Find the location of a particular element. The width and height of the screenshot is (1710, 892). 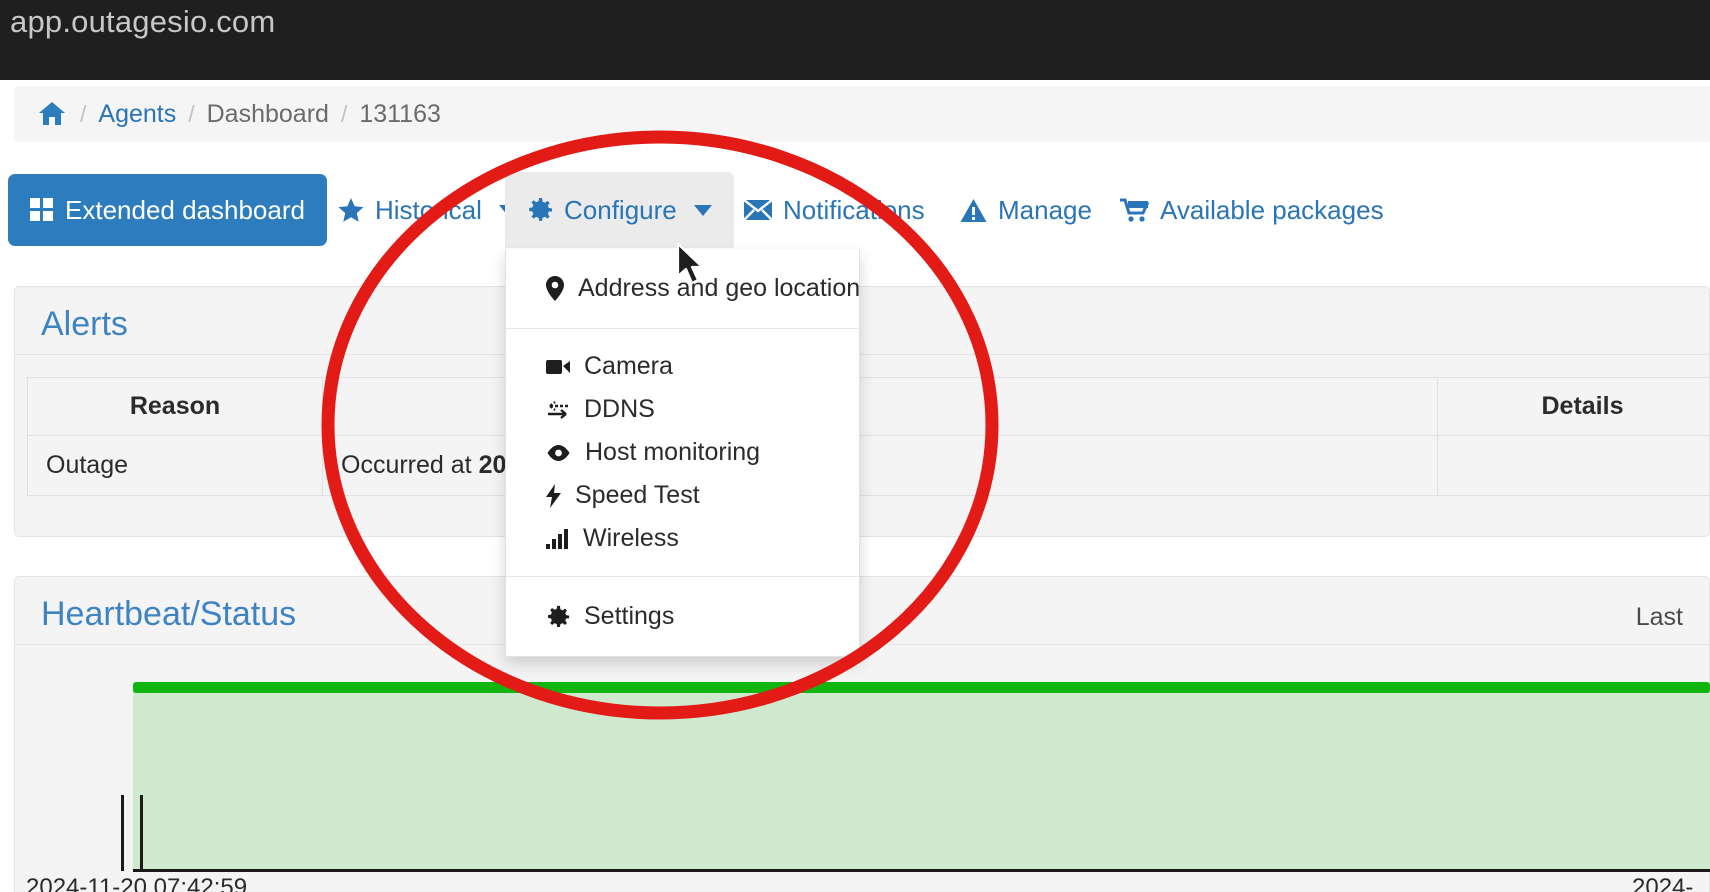

map-pin-icon is located at coordinates (555, 288).